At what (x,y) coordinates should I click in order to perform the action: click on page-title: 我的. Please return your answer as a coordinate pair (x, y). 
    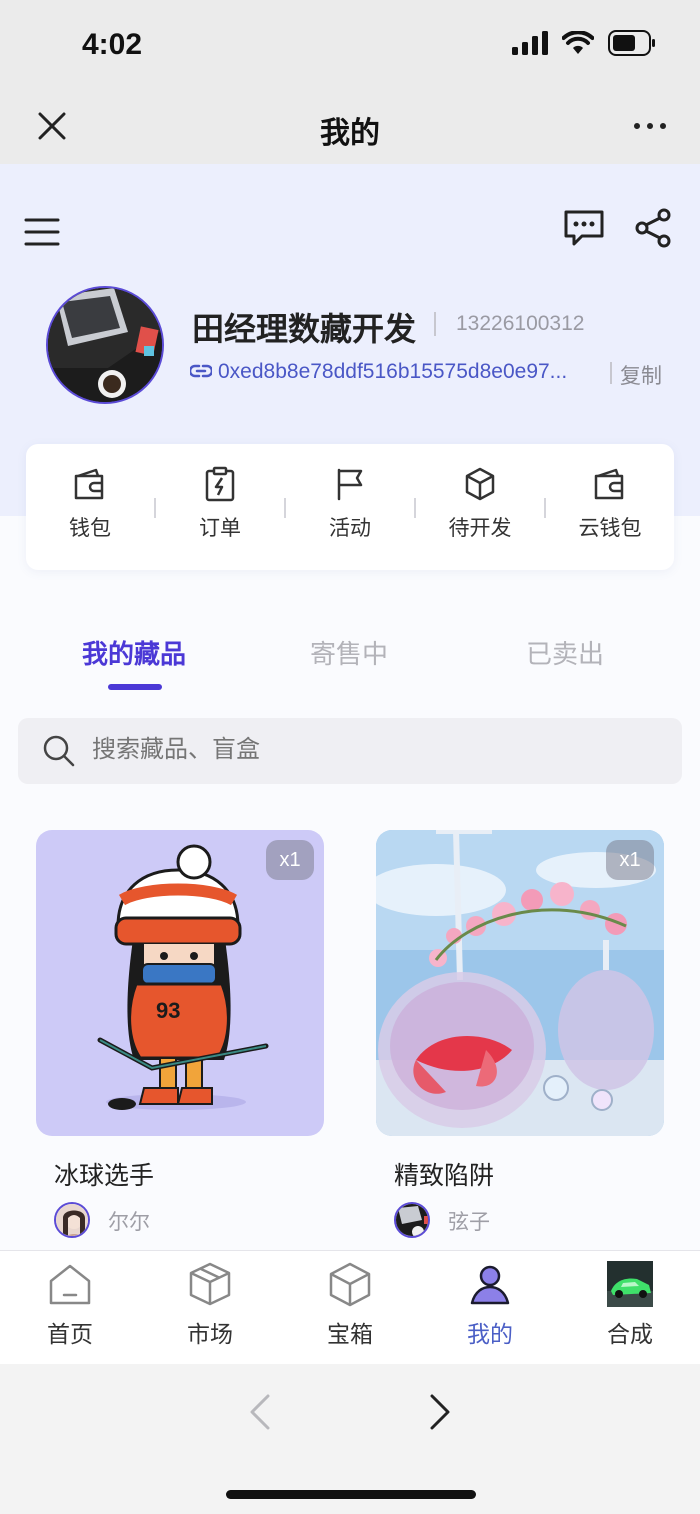
    Looking at the image, I should click on (350, 133).